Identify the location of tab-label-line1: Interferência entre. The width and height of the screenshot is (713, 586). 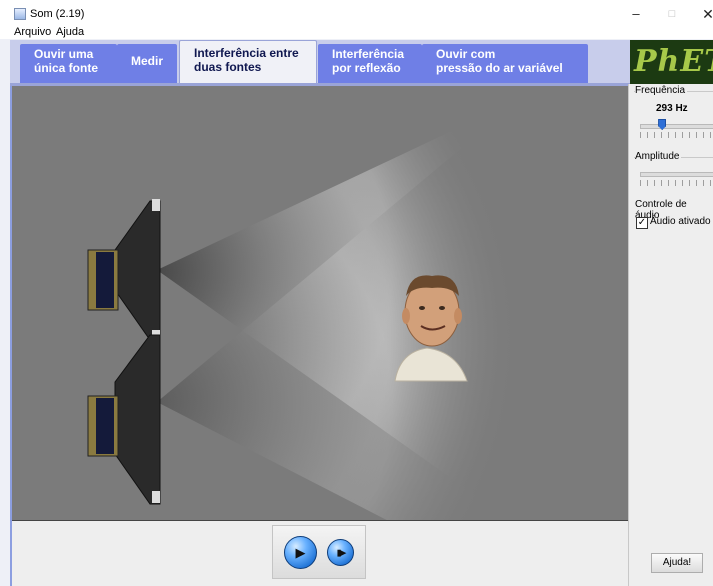
(246, 53).